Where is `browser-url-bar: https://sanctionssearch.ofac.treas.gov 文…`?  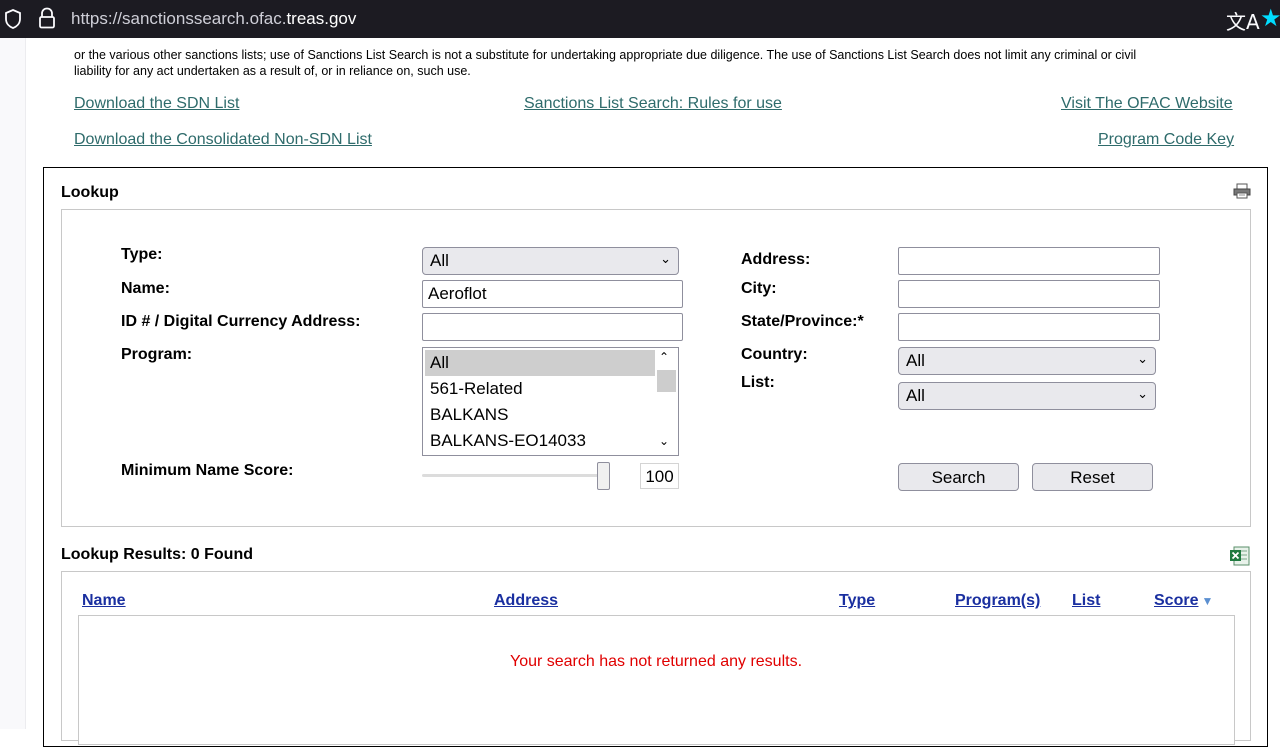
browser-url-bar: https://sanctionssearch.ofac.treas.gov 文… is located at coordinates (640, 19).